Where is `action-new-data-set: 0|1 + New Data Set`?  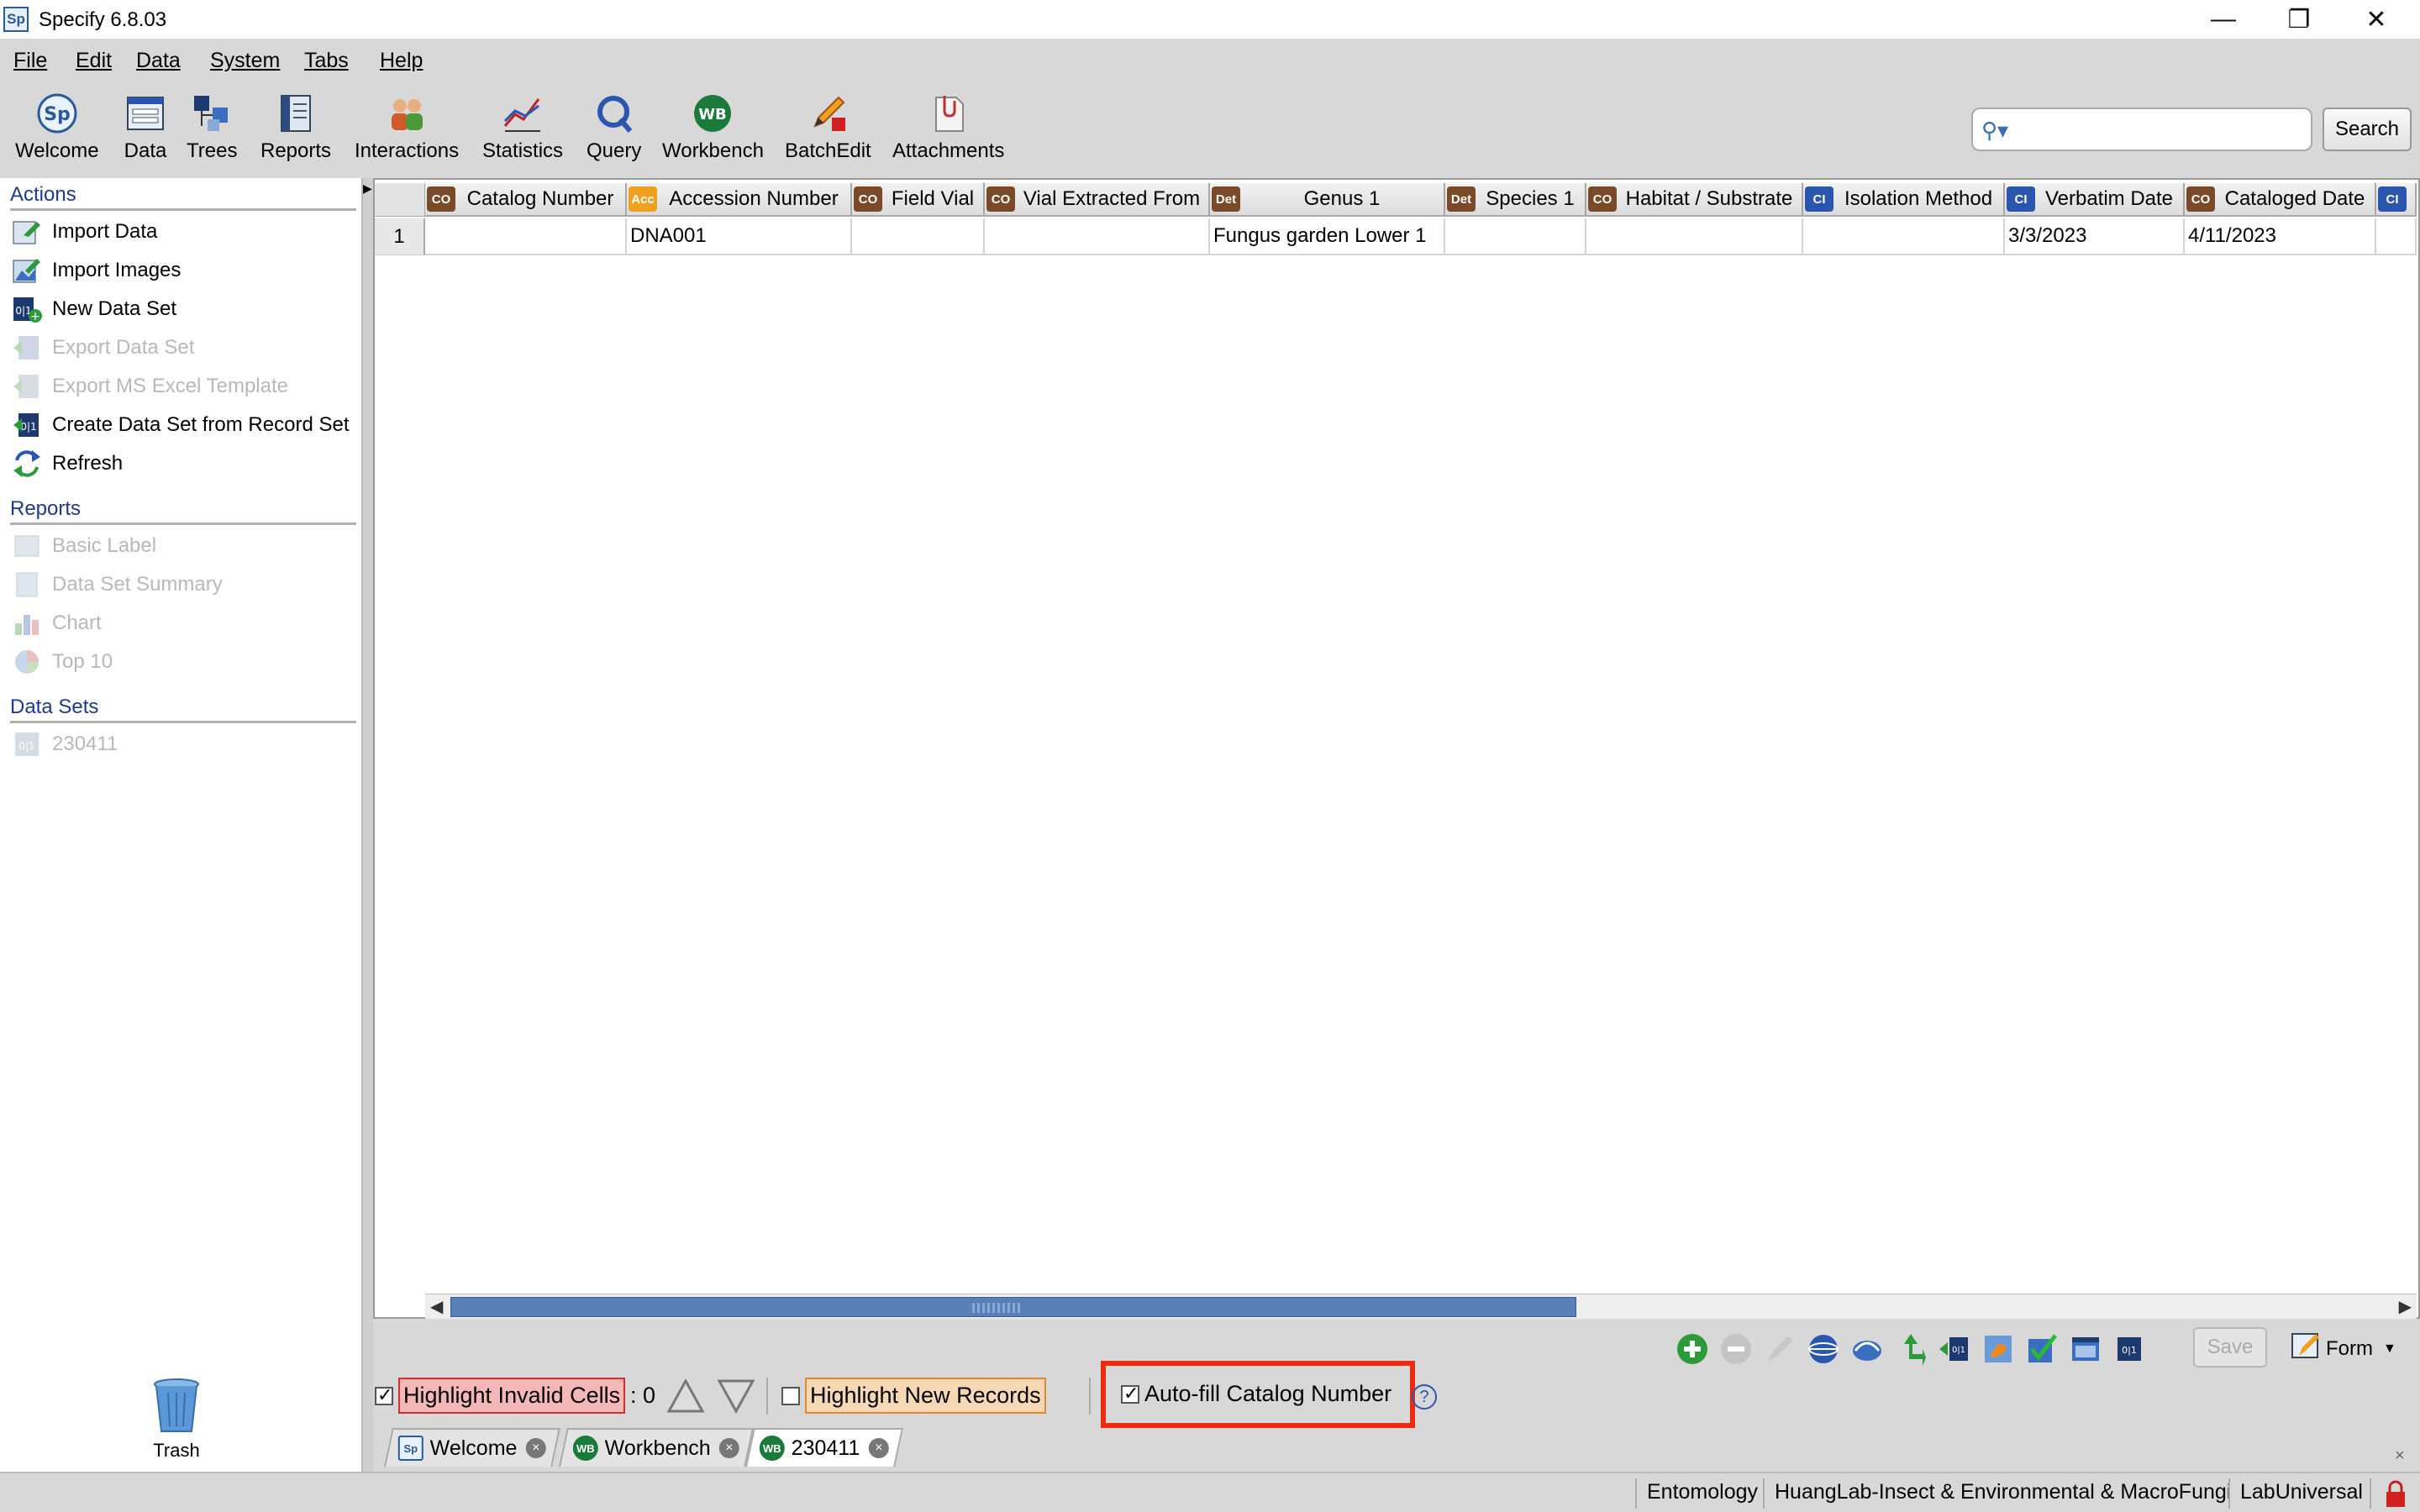
action-new-data-set: 0|1 + New Data Set is located at coordinates (93, 309).